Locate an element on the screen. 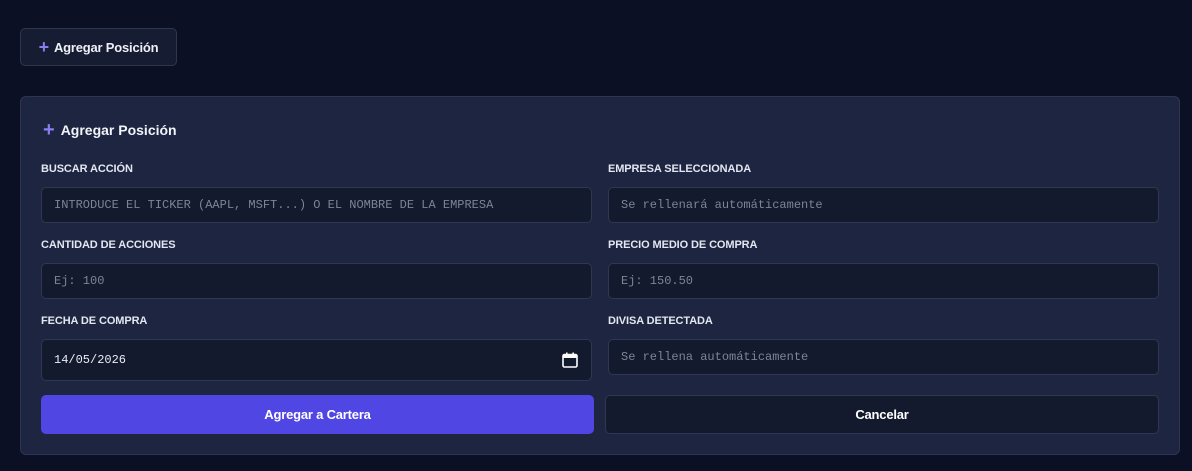  company-input is located at coordinates (883, 205).